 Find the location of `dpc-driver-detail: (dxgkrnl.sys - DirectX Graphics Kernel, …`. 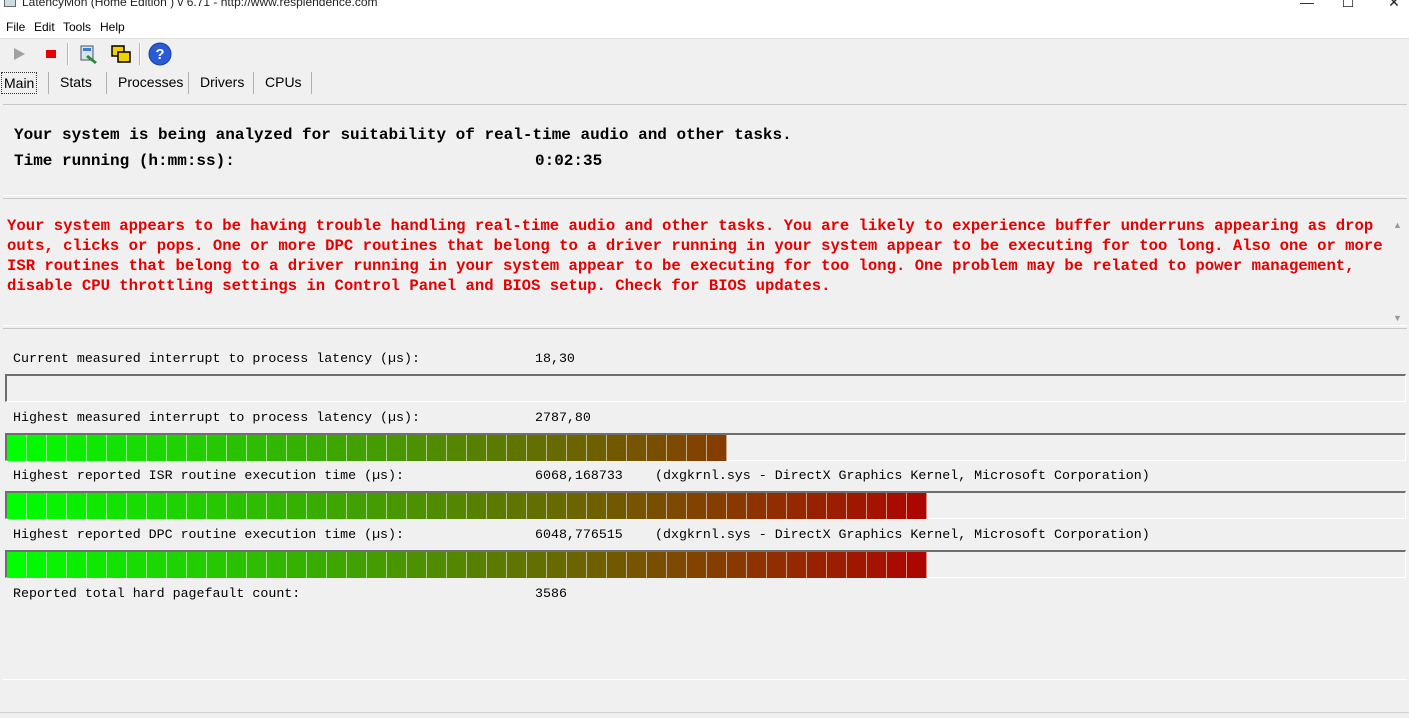

dpc-driver-detail: (dxgkrnl.sys - DirectX Graphics Kernel, … is located at coordinates (902, 534).